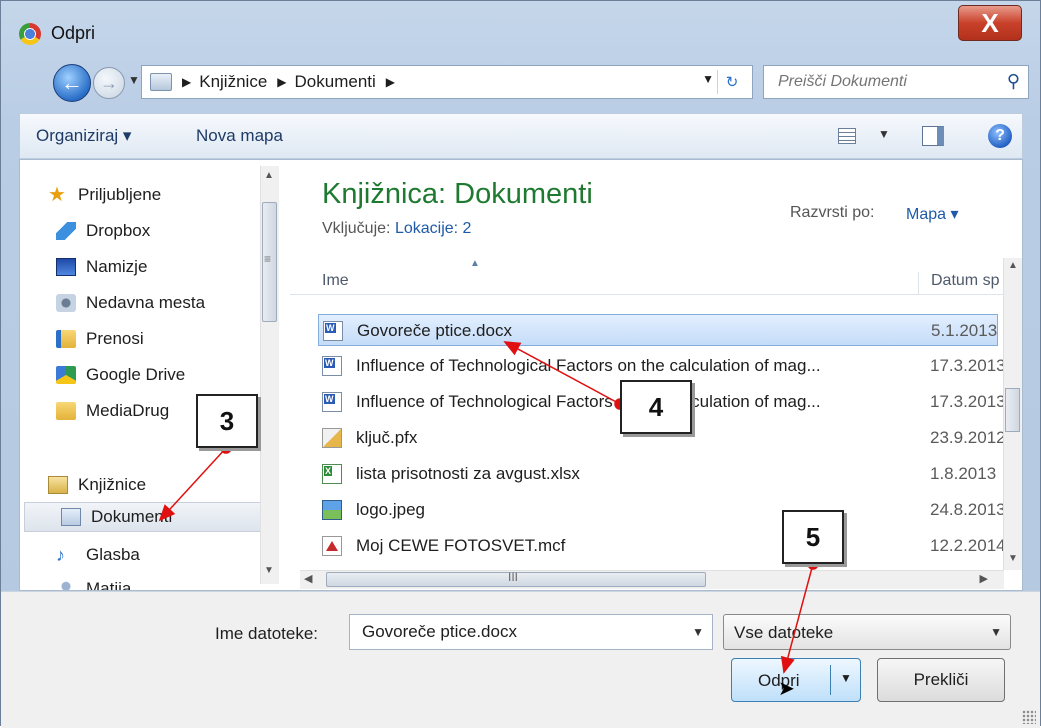 This screenshot has height=728, width=1041. I want to click on column-header-row: ▲ Ime Datum sp, so click(656, 276).